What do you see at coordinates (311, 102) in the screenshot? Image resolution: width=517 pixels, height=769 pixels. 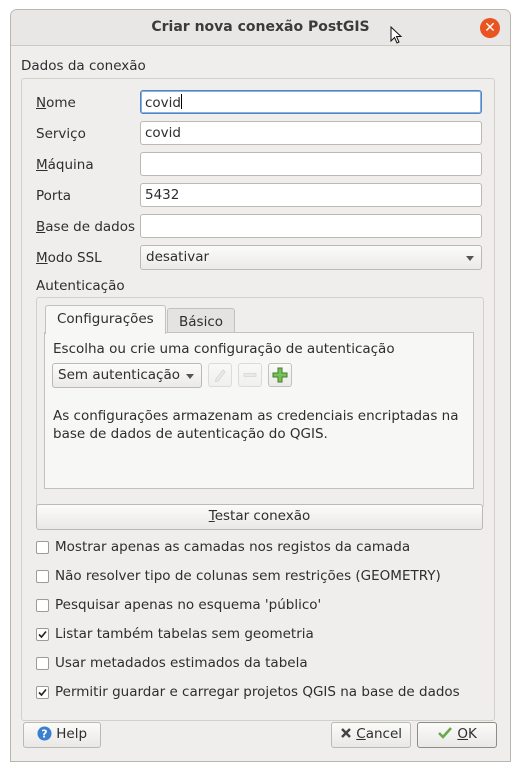 I see `name-field: covid` at bounding box center [311, 102].